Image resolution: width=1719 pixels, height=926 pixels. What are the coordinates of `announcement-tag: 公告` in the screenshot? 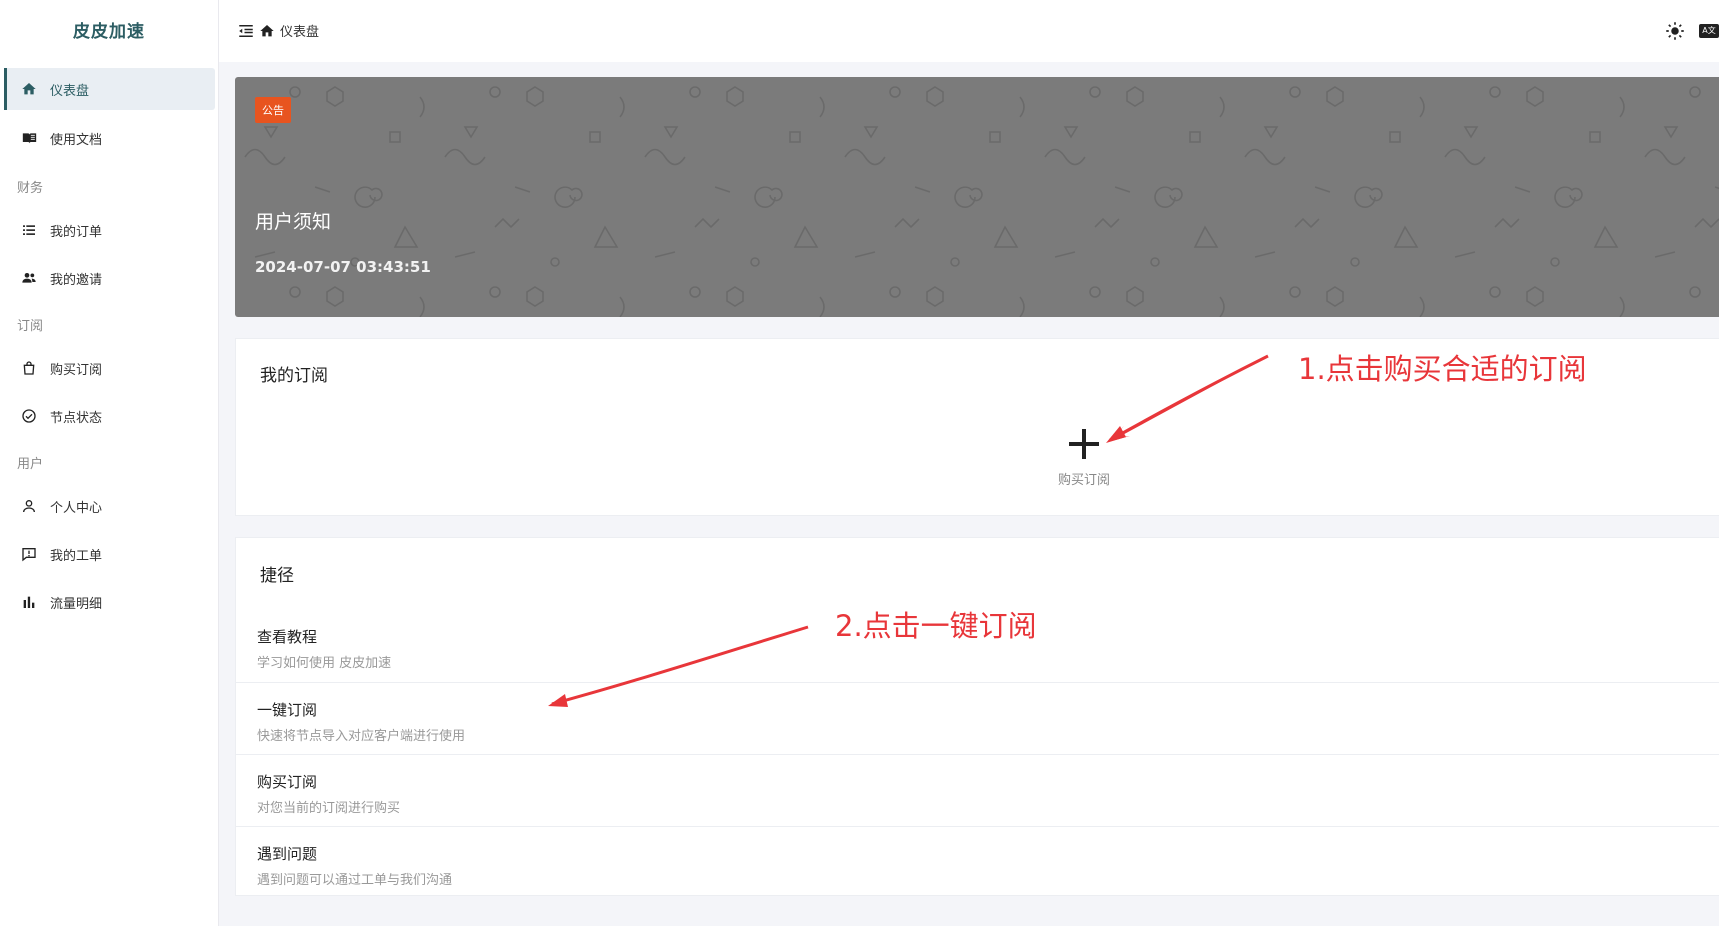 It's located at (273, 110).